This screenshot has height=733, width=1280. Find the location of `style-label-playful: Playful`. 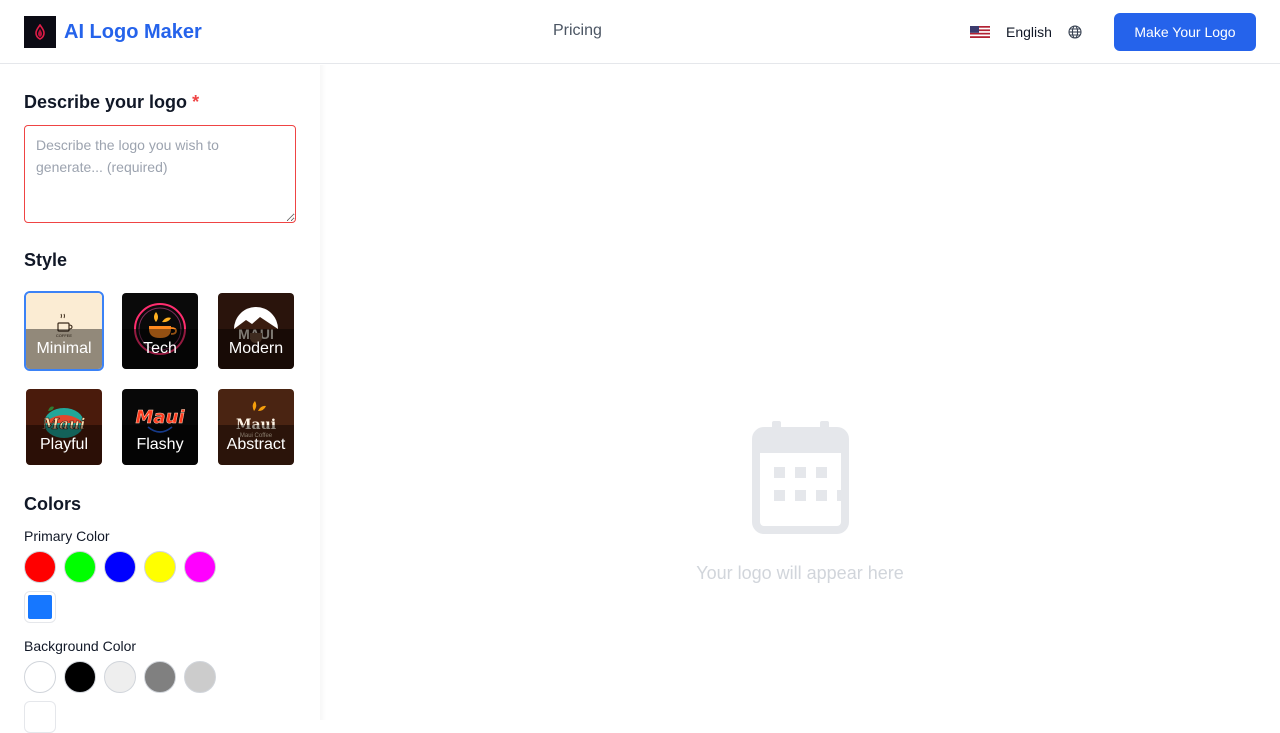

style-label-playful: Playful is located at coordinates (64, 445).